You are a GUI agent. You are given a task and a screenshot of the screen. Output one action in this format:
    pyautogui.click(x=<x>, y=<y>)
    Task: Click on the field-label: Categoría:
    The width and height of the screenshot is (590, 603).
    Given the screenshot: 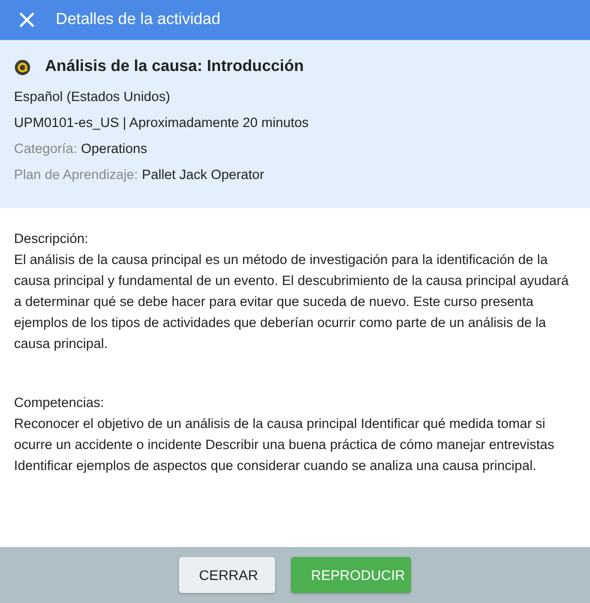 What is the action you would take?
    pyautogui.click(x=46, y=148)
    